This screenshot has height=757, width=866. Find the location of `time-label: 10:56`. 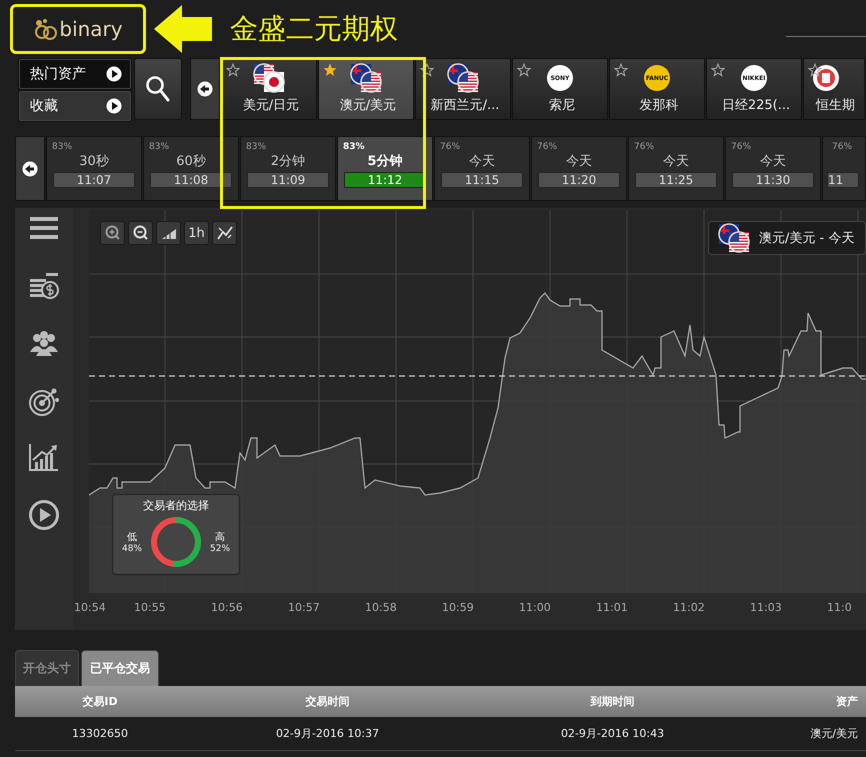

time-label: 10:56 is located at coordinates (227, 607).